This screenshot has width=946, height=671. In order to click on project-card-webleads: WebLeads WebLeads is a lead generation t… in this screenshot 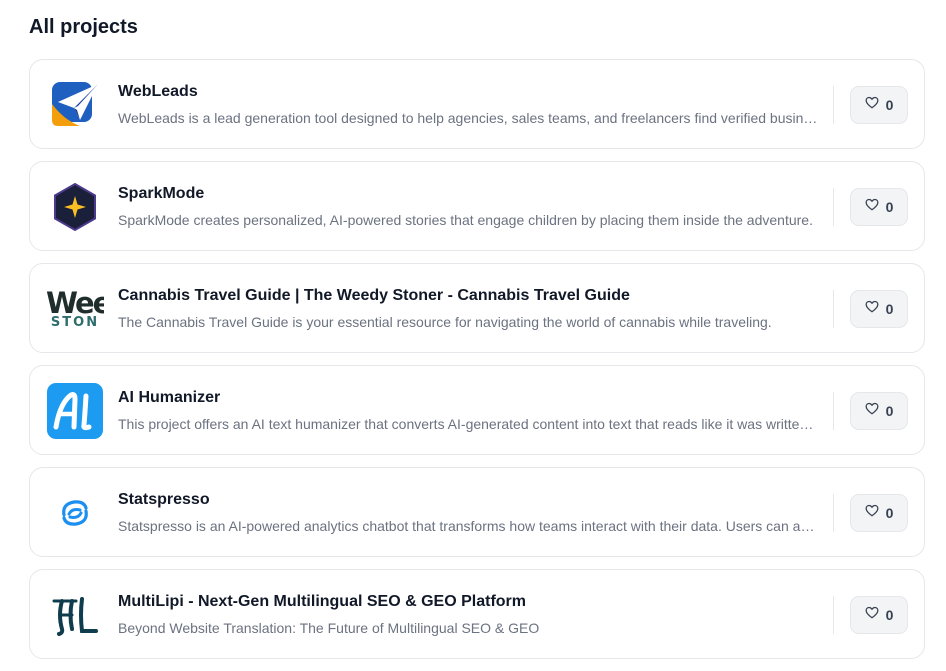, I will do `click(477, 104)`.